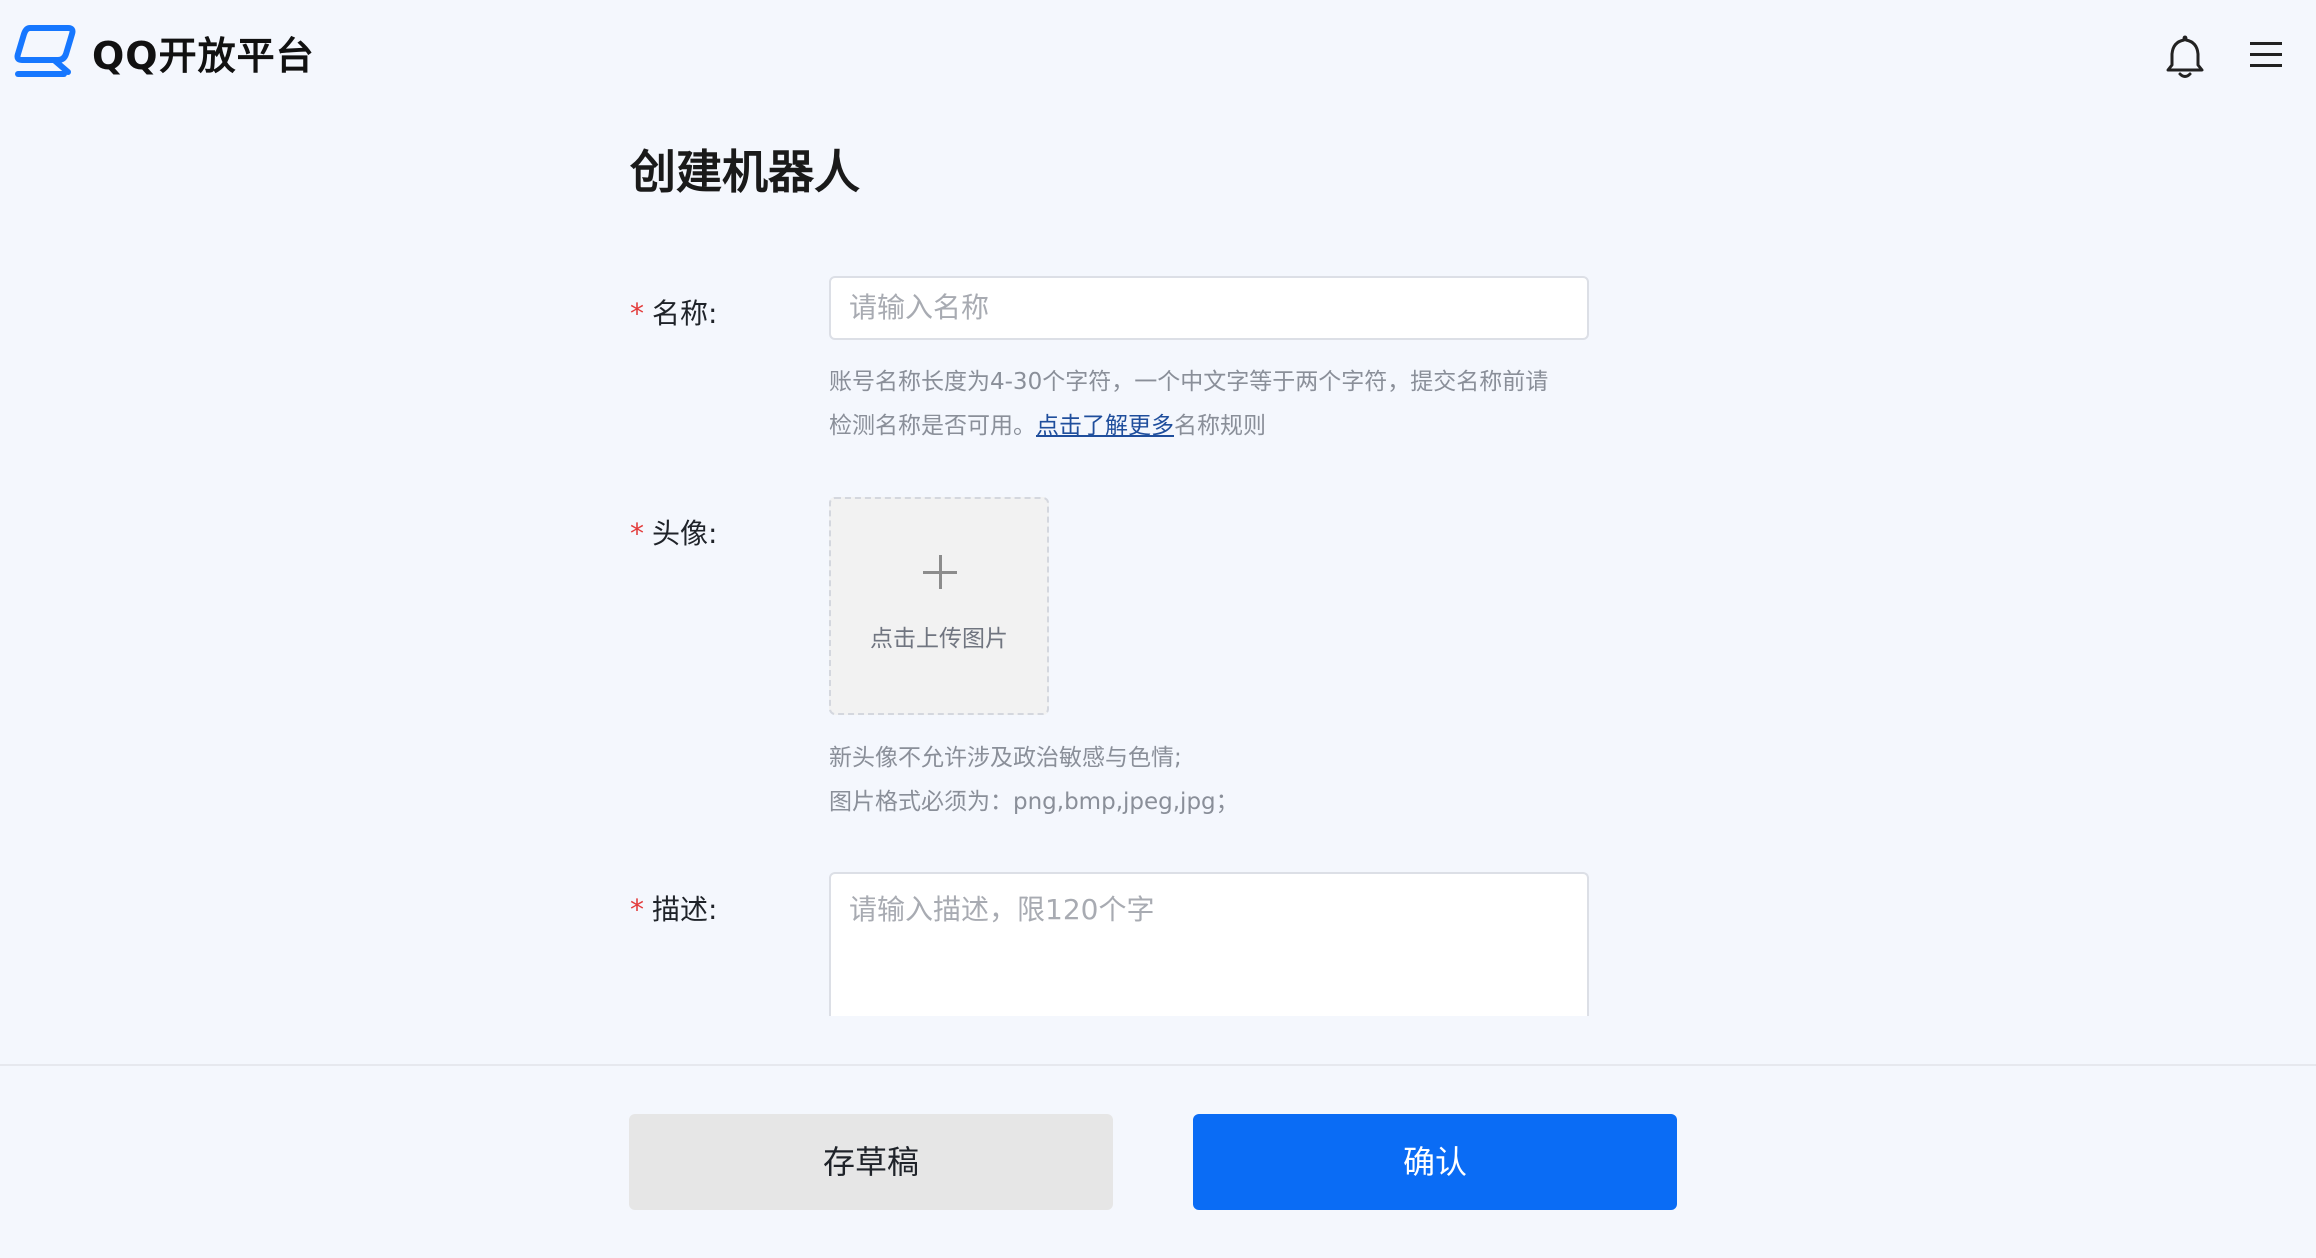 The width and height of the screenshot is (2316, 1258). I want to click on avatar-label: * 头像:, so click(673, 532).